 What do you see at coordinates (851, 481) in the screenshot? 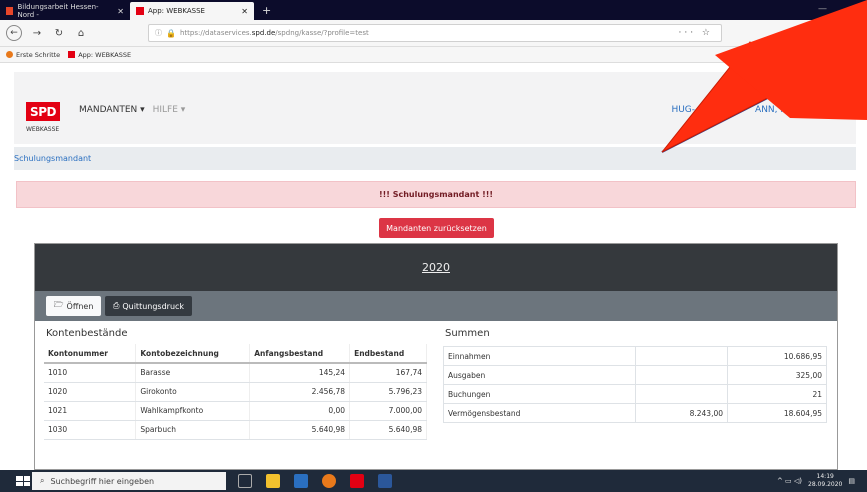
I see `notification-icon: ▤` at bounding box center [851, 481].